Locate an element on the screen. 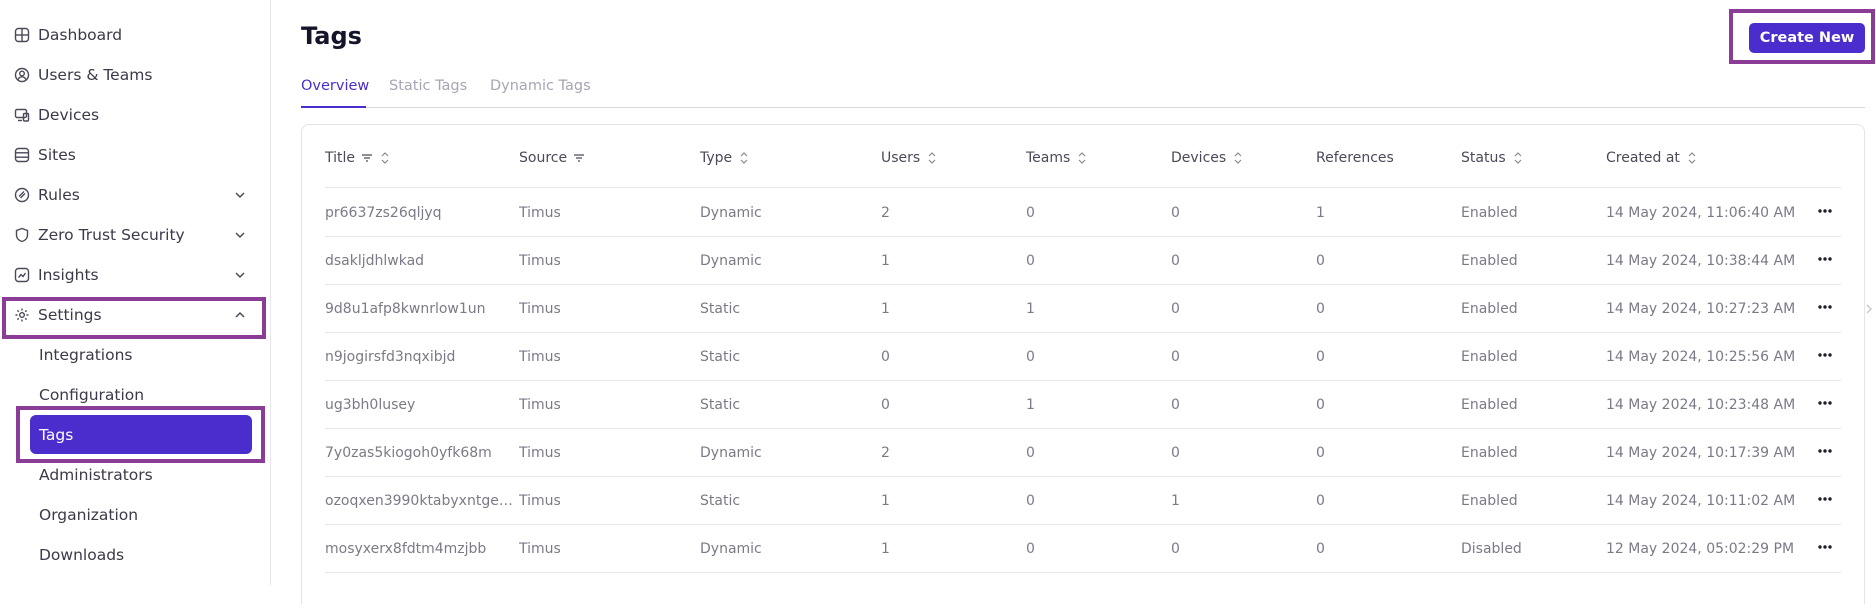 The image size is (1876, 615). column-header-devices: Devices is located at coordinates (1207, 158).